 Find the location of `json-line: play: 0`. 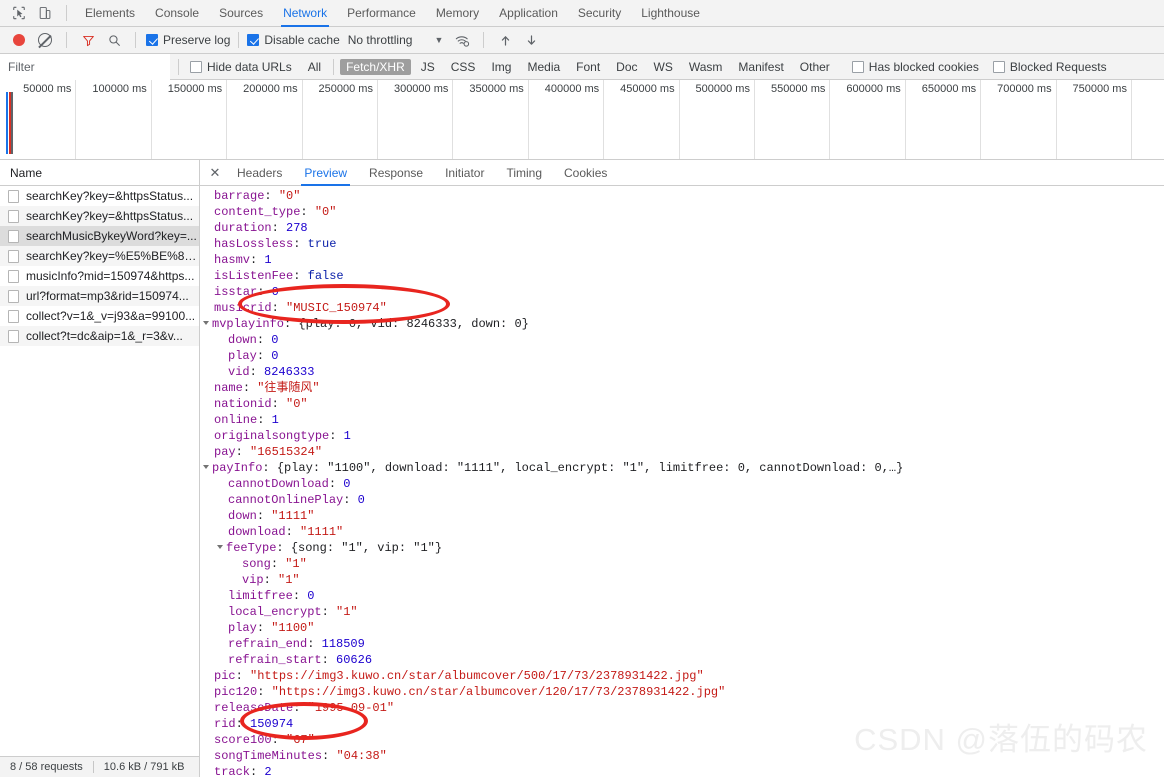

json-line: play: 0 is located at coordinates (682, 356).